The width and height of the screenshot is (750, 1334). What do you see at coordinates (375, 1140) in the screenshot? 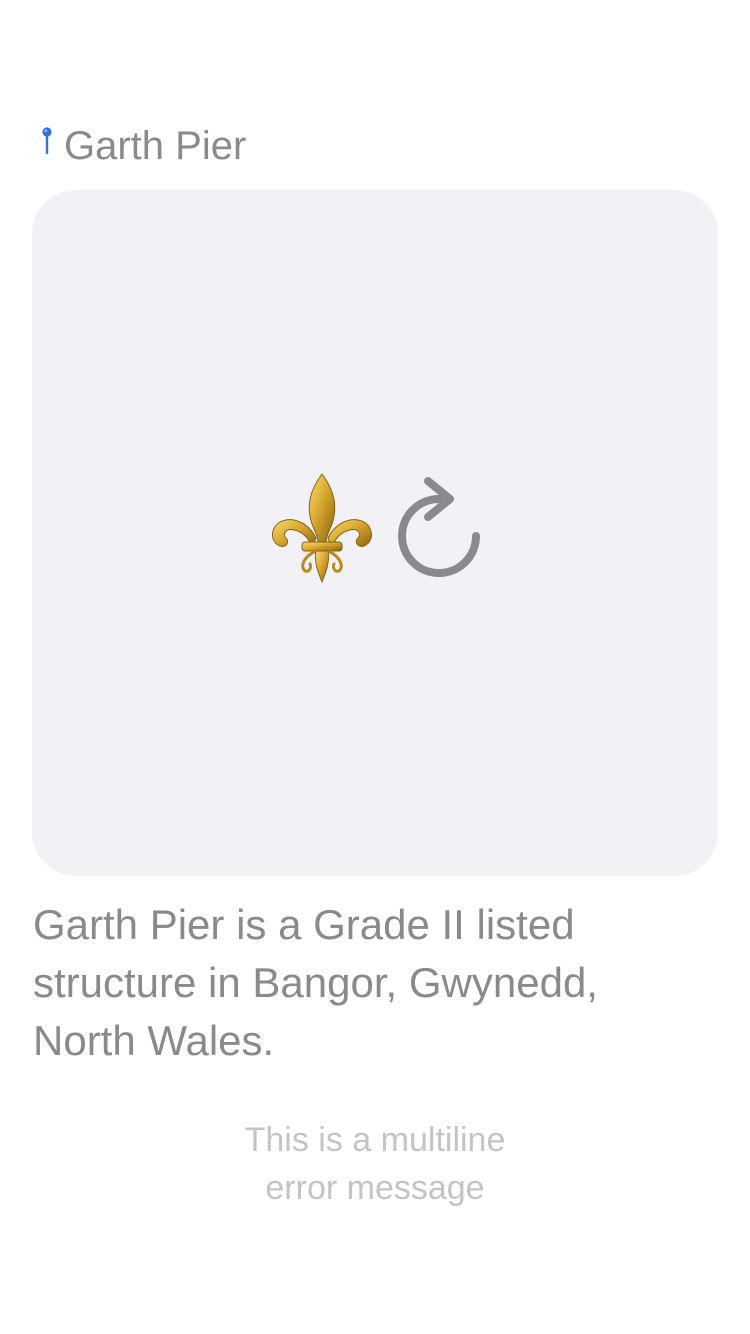
I see `error-line: This is a multiline` at bounding box center [375, 1140].